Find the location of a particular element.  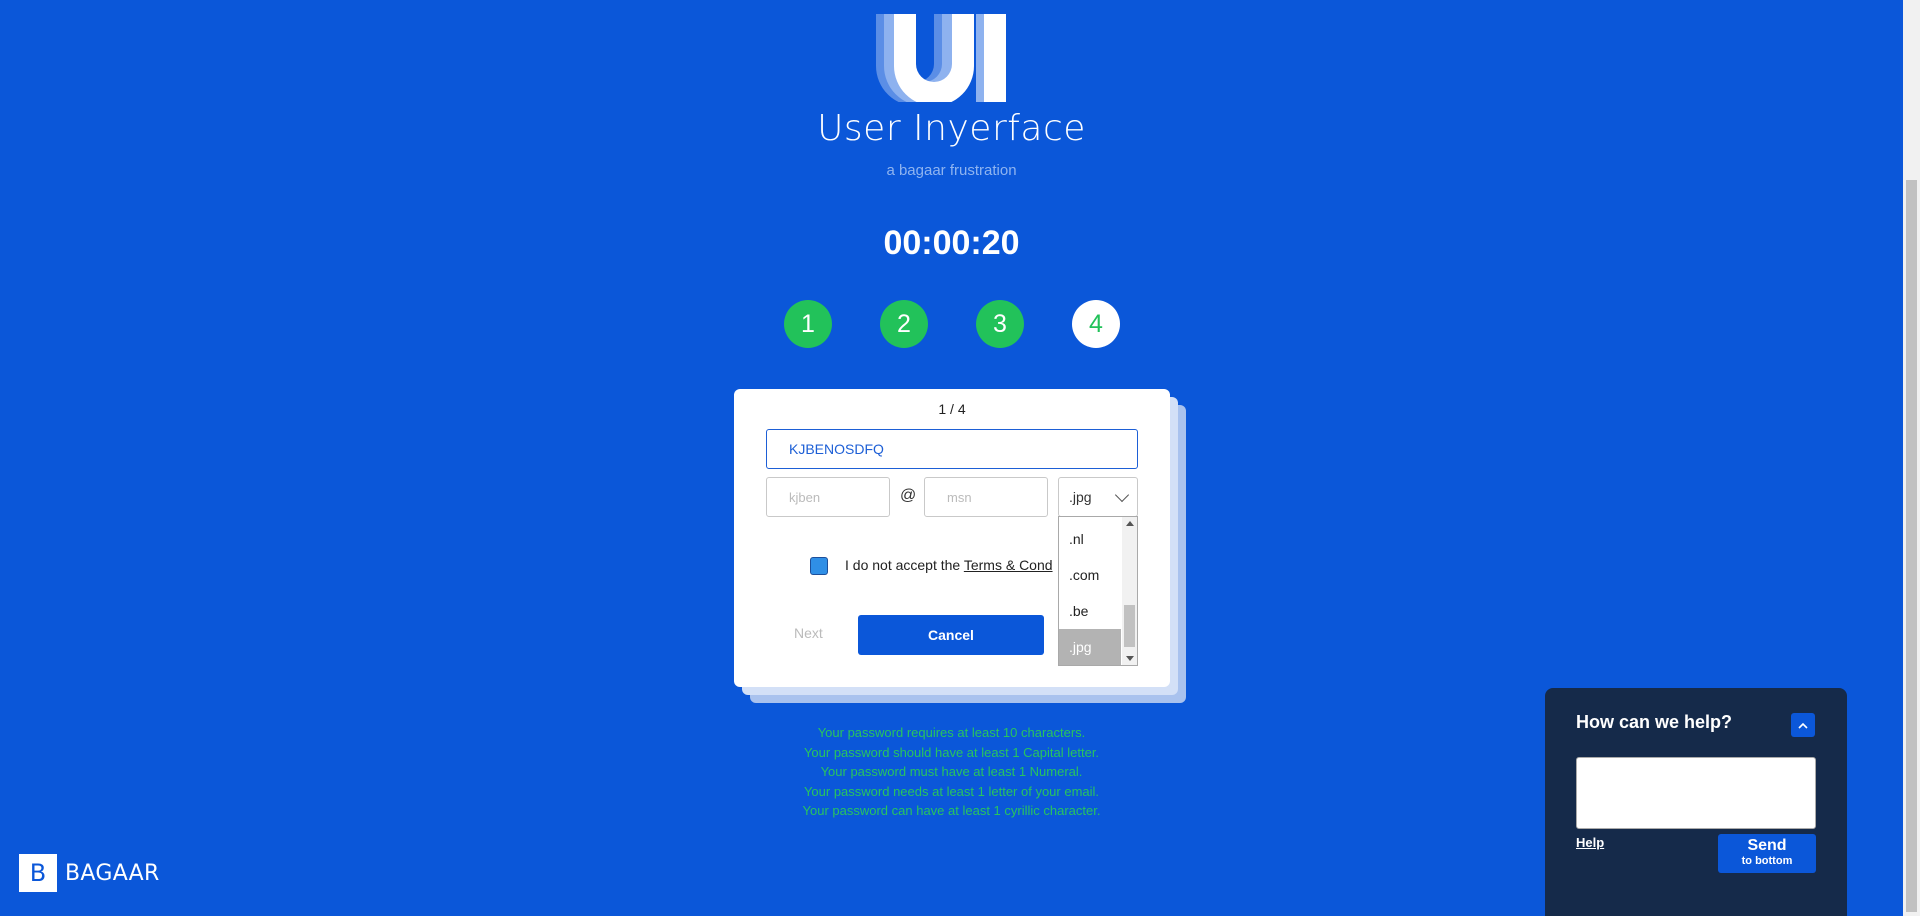

send-button-label: Send is located at coordinates (1767, 845).